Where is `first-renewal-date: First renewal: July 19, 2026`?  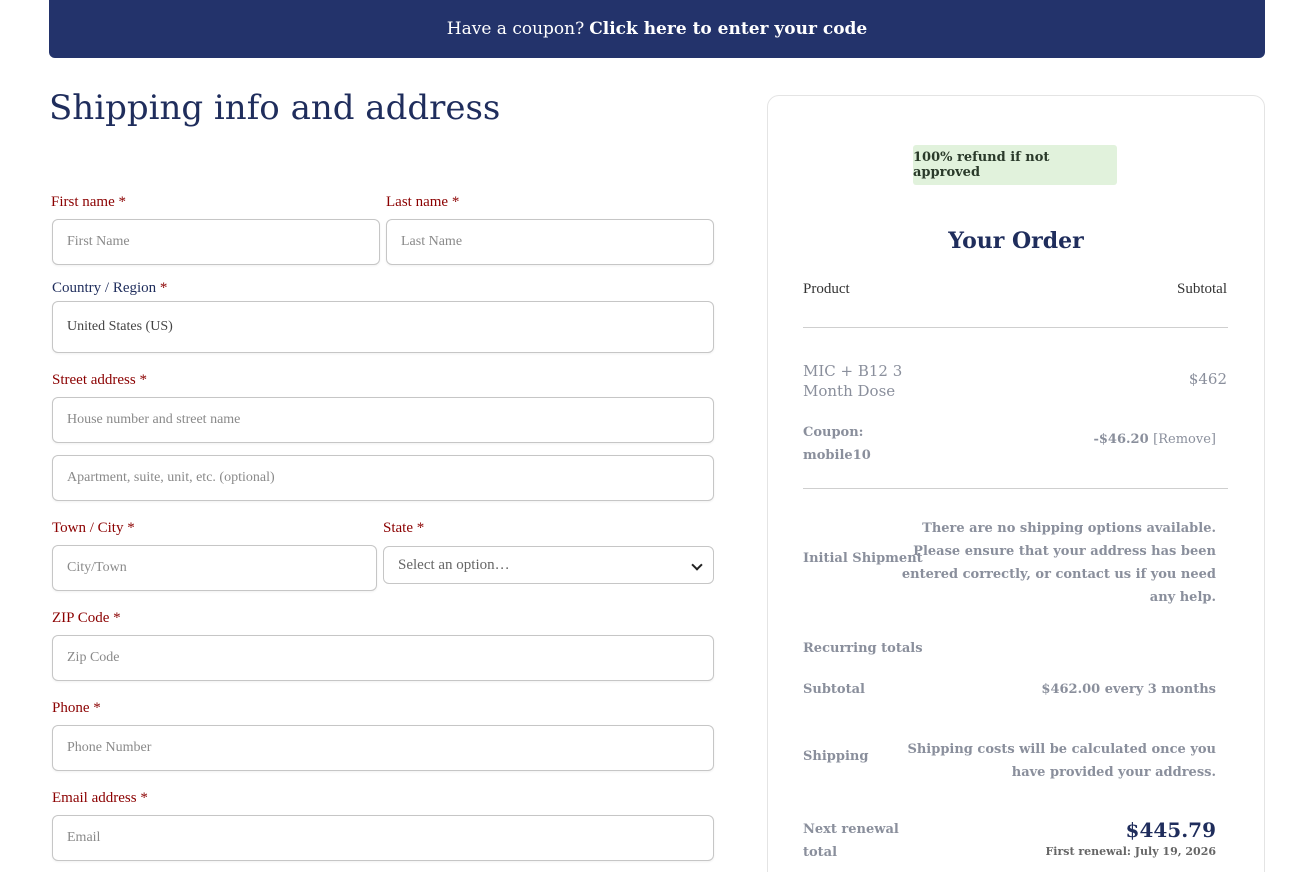 first-renewal-date: First renewal: July 19, 2026 is located at coordinates (1130, 851).